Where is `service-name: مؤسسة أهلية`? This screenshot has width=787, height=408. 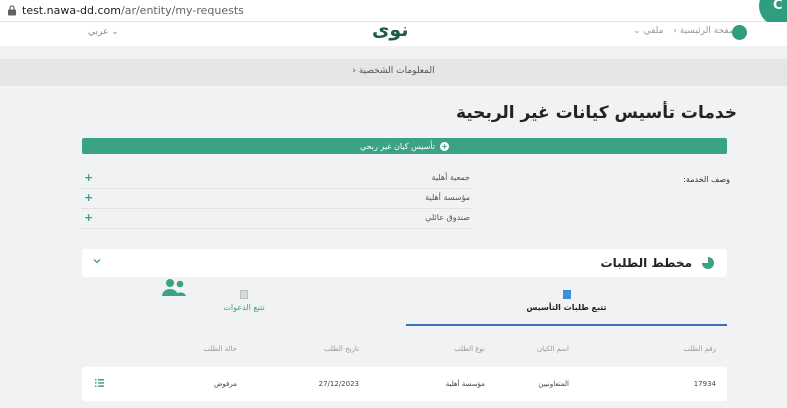 service-name: مؤسسة أهلية is located at coordinates (447, 197).